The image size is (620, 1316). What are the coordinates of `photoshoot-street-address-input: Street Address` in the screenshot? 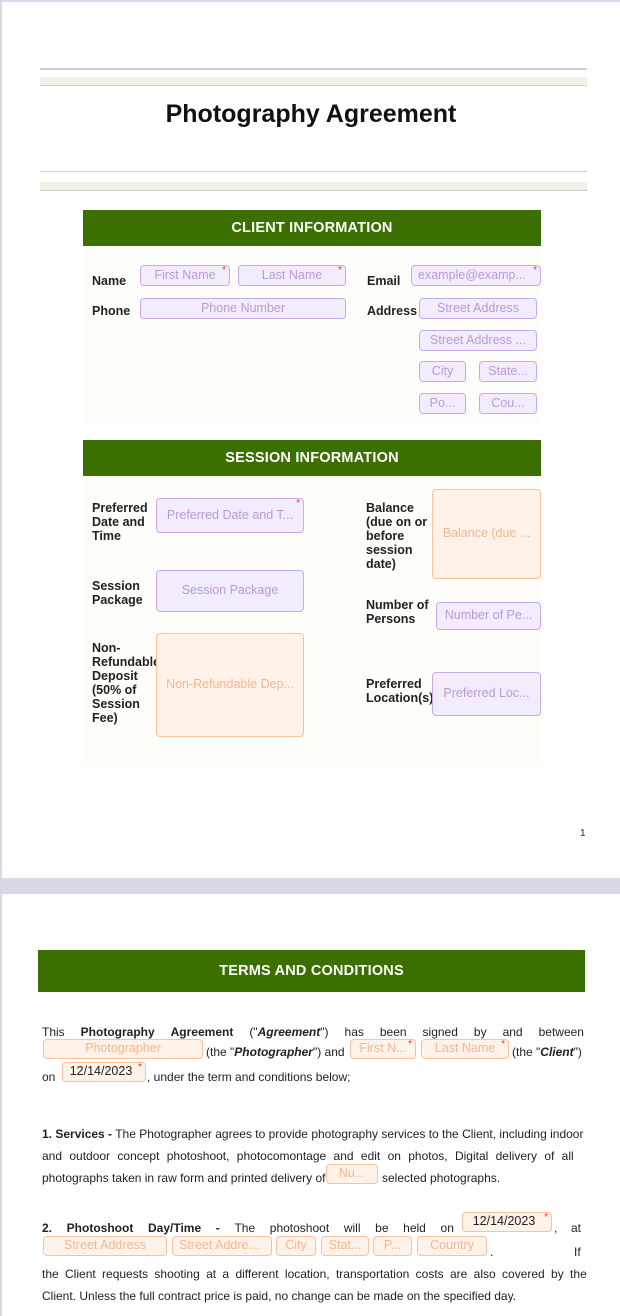 It's located at (105, 1246).